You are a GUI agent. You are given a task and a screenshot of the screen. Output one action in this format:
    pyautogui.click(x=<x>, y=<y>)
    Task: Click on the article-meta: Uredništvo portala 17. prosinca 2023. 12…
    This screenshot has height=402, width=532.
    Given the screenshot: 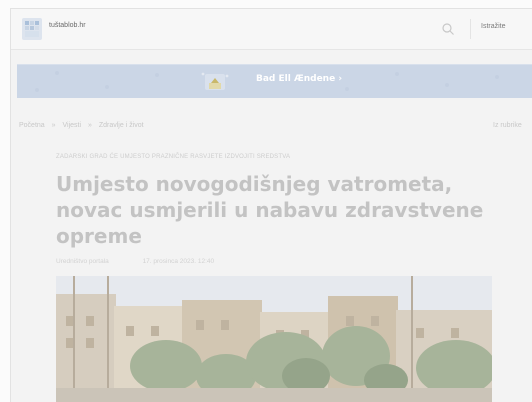 What is the action you would take?
    pyautogui.click(x=135, y=261)
    